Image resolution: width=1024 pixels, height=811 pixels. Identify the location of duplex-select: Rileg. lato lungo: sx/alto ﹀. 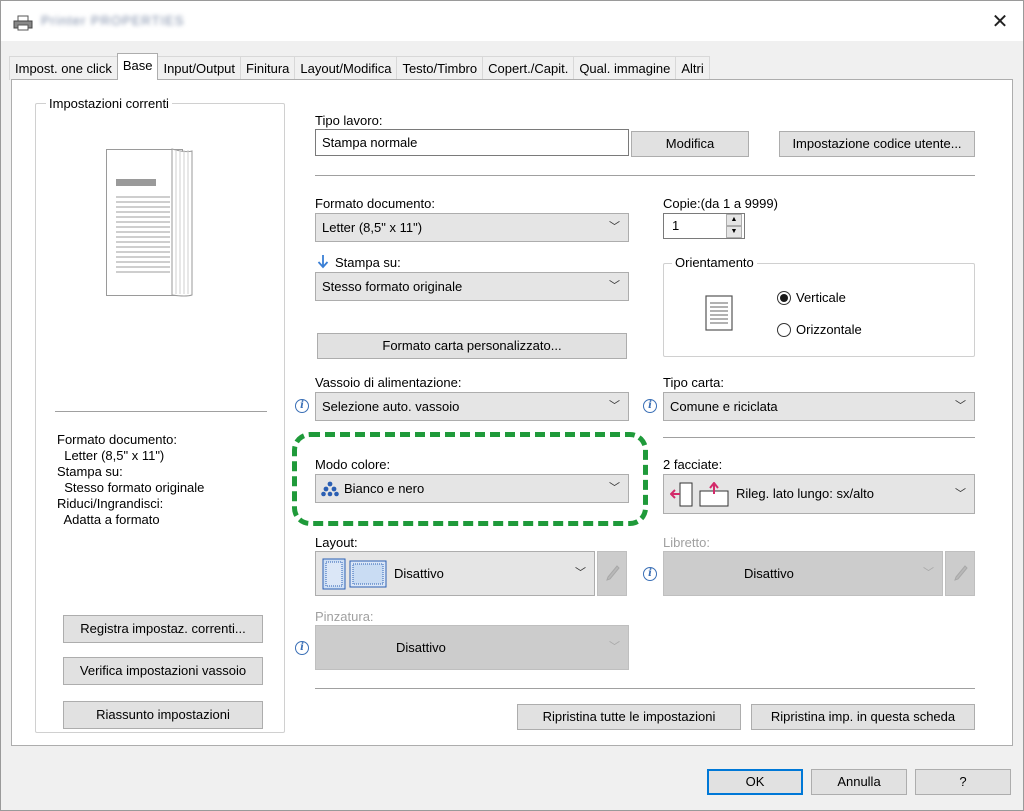
(819, 494).